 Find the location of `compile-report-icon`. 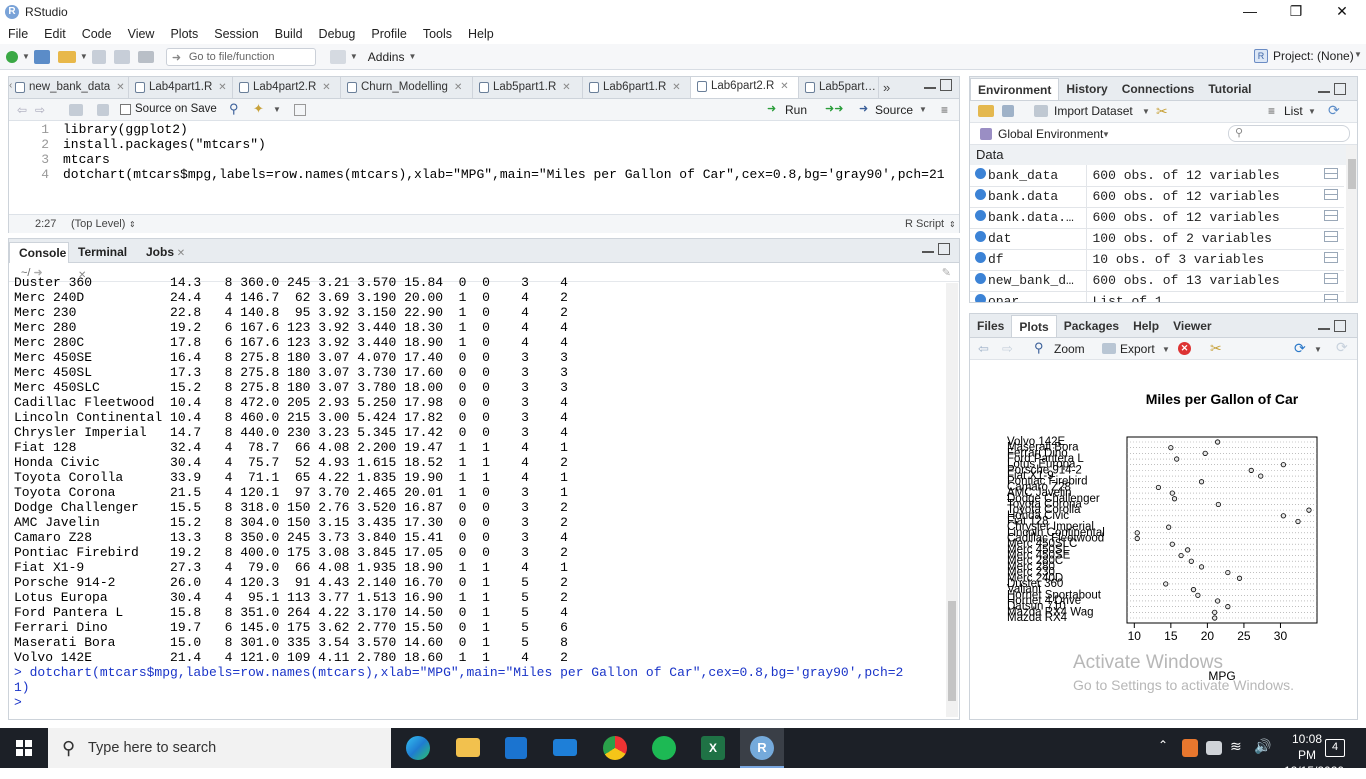

compile-report-icon is located at coordinates (300, 110).